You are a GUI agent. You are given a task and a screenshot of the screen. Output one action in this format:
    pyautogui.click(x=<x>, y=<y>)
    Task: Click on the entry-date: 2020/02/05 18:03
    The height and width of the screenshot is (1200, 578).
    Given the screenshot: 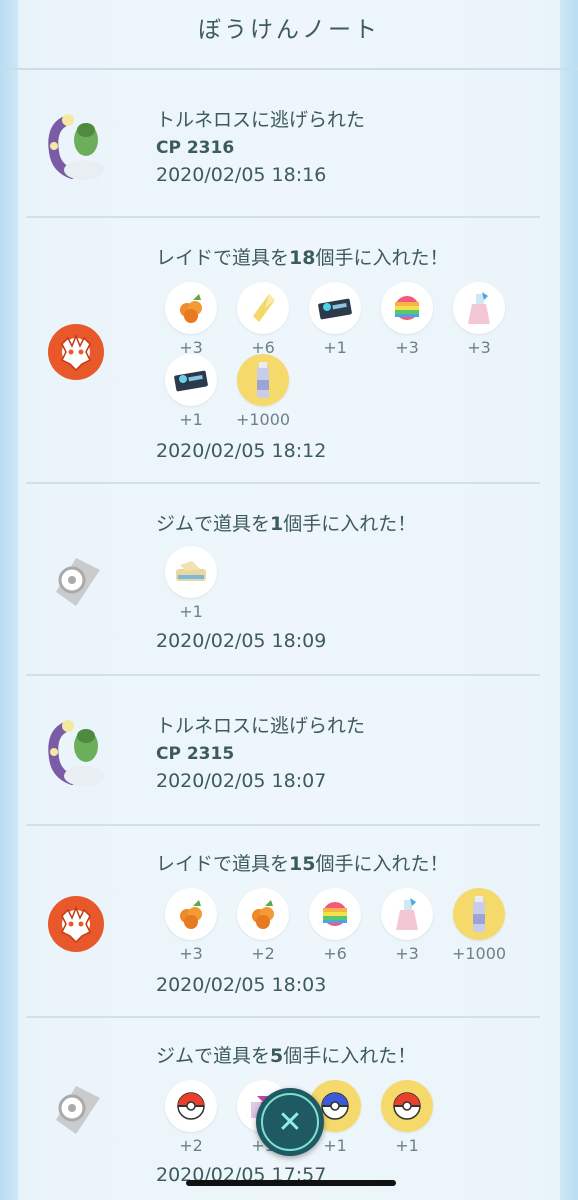 What is the action you would take?
    pyautogui.click(x=241, y=985)
    